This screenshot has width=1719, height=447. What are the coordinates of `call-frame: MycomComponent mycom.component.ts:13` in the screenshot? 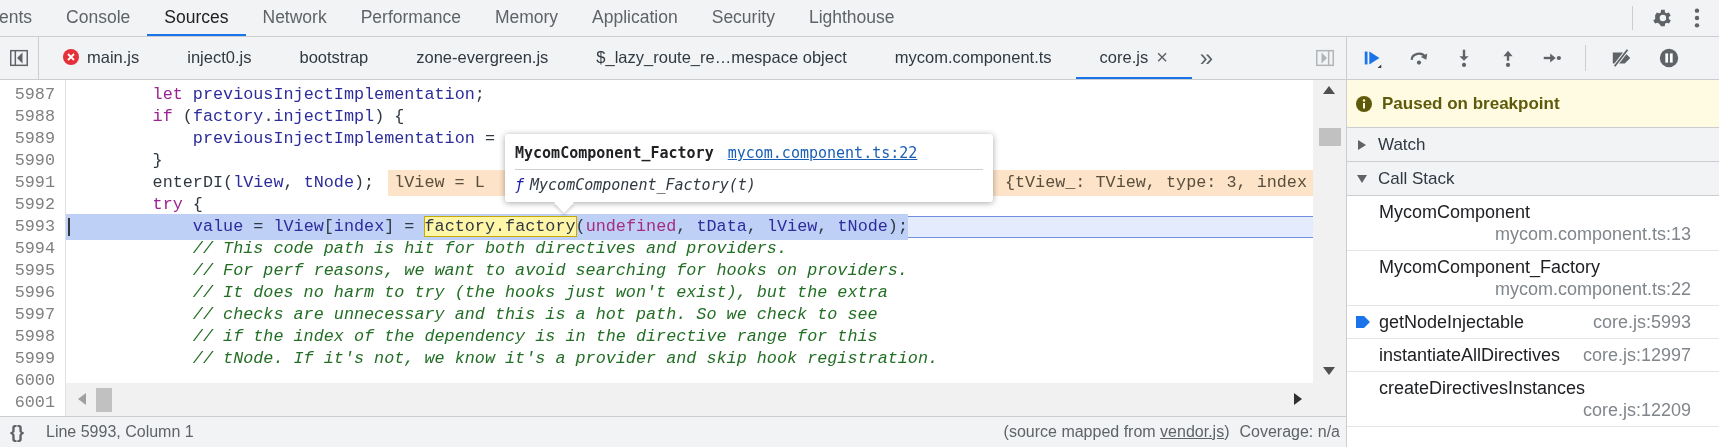 It's located at (1533, 223).